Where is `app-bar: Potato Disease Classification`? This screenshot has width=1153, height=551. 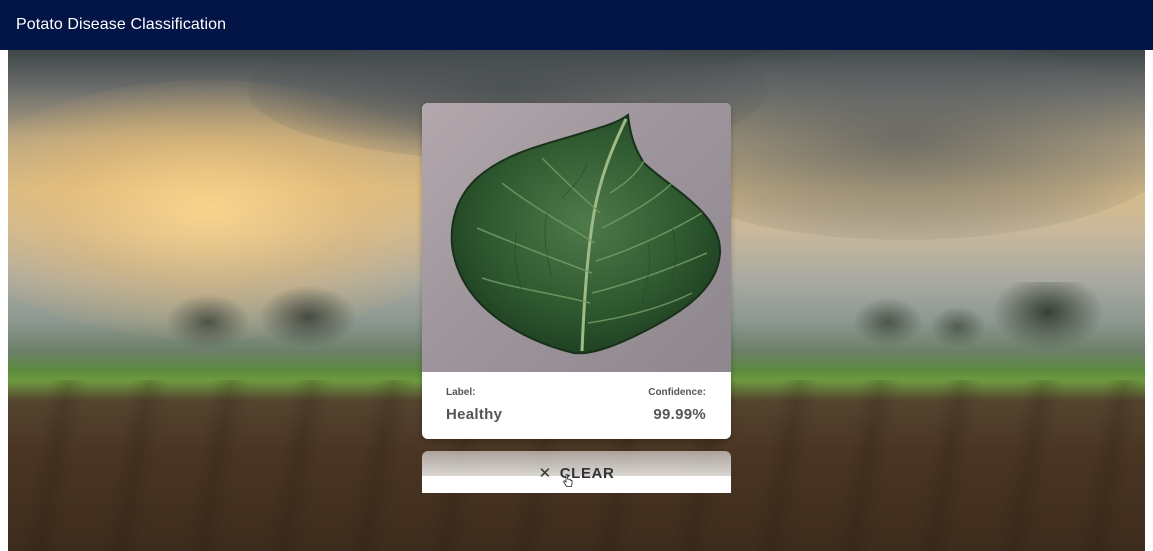 app-bar: Potato Disease Classification is located at coordinates (576, 25).